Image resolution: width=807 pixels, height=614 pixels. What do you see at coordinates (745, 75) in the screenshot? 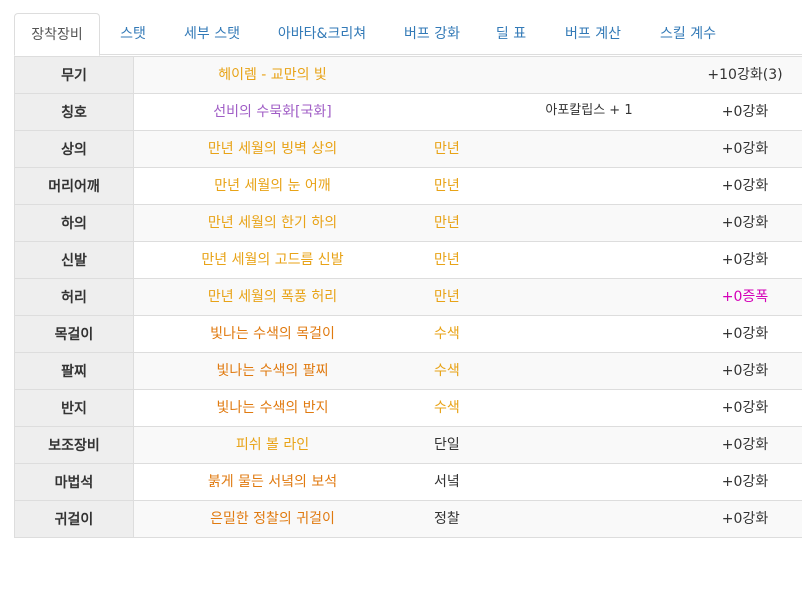
I see `enhance-level: +10강화(3)` at bounding box center [745, 75].